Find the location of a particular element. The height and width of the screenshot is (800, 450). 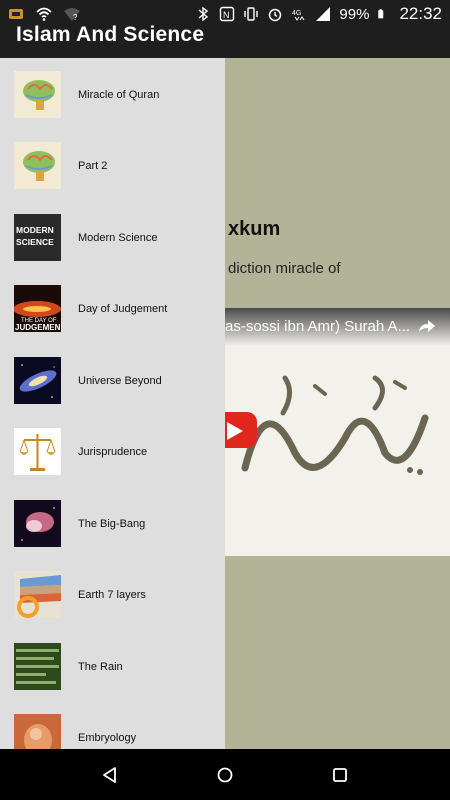

rain-thumbnail-icon is located at coordinates (37, 666).